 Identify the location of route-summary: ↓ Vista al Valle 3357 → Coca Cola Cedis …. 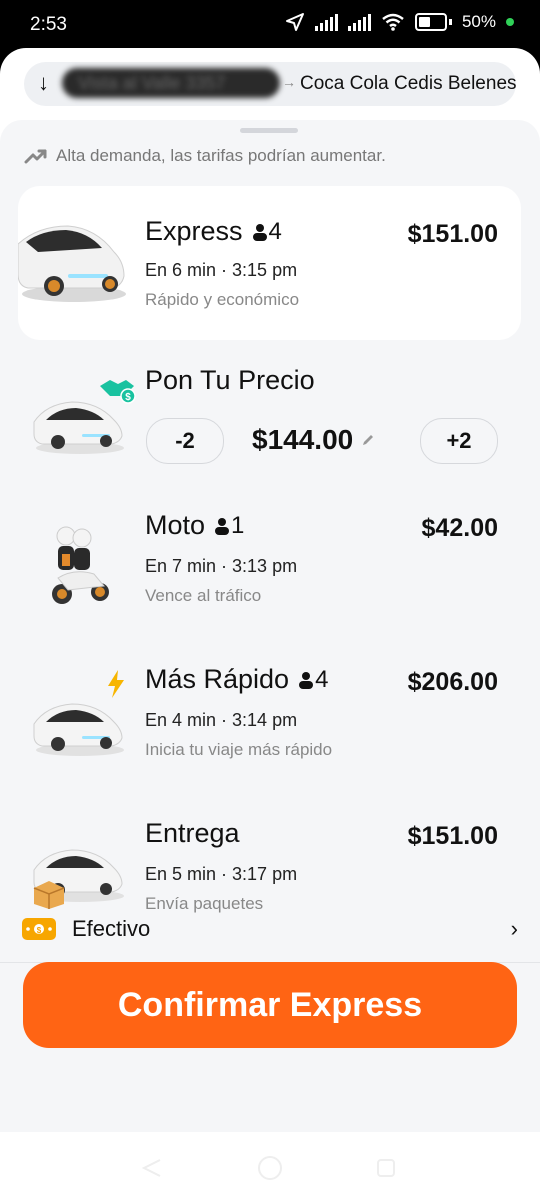
(270, 84).